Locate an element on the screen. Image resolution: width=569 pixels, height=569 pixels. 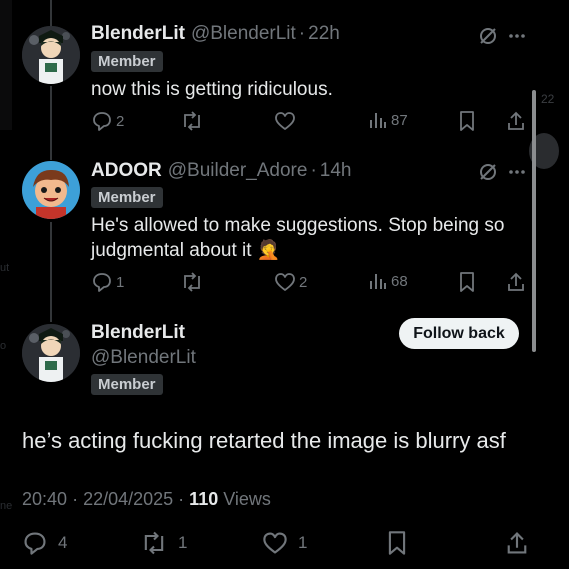
repost-count: 1 is located at coordinates (183, 542).